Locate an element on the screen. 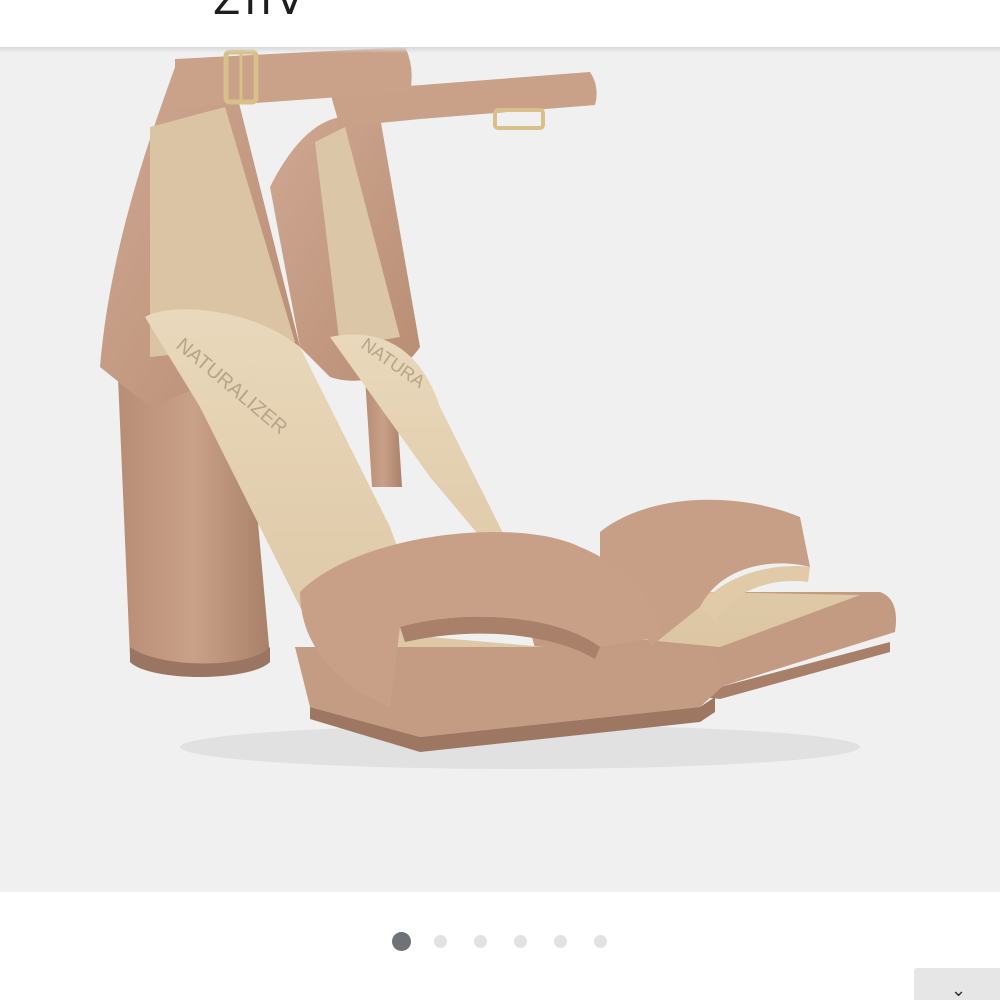 This screenshot has height=1001, width=1000. collapse-button: ⌄ is located at coordinates (957, 984).